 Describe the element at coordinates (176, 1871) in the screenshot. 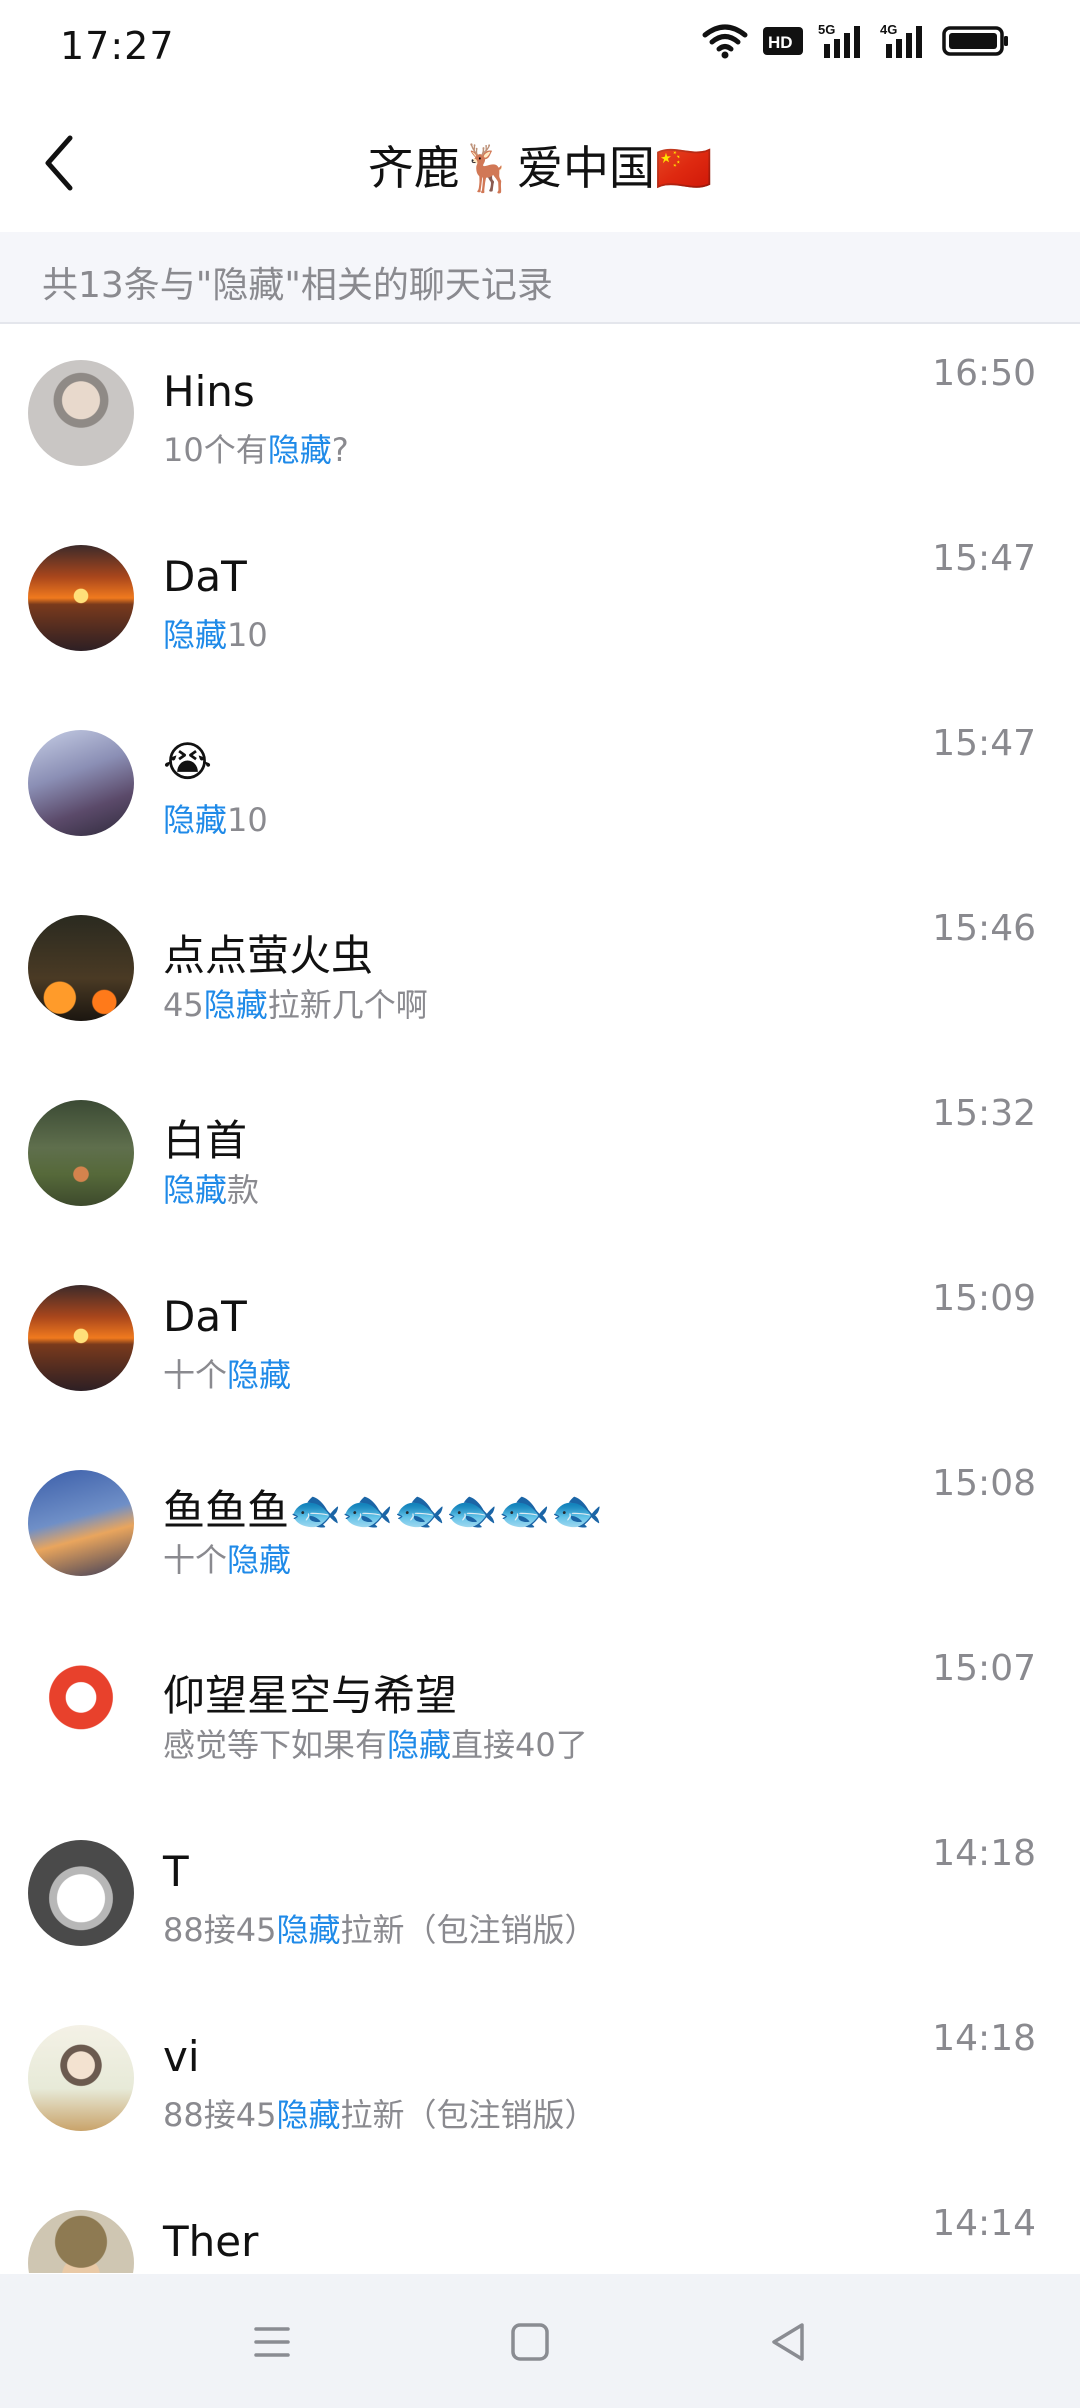

I see `contact-name: T` at that location.